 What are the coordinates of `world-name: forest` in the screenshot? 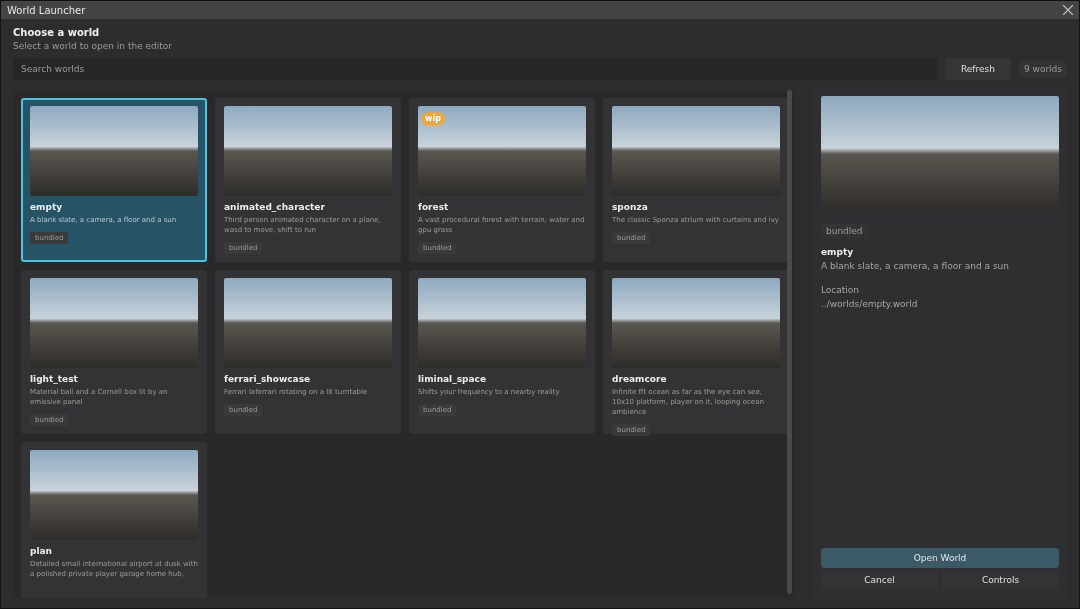 It's located at (434, 207).